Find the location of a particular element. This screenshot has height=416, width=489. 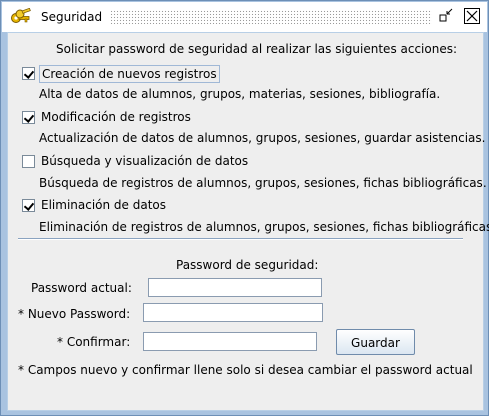

delete-label: Eliminación de datos is located at coordinates (103, 205).